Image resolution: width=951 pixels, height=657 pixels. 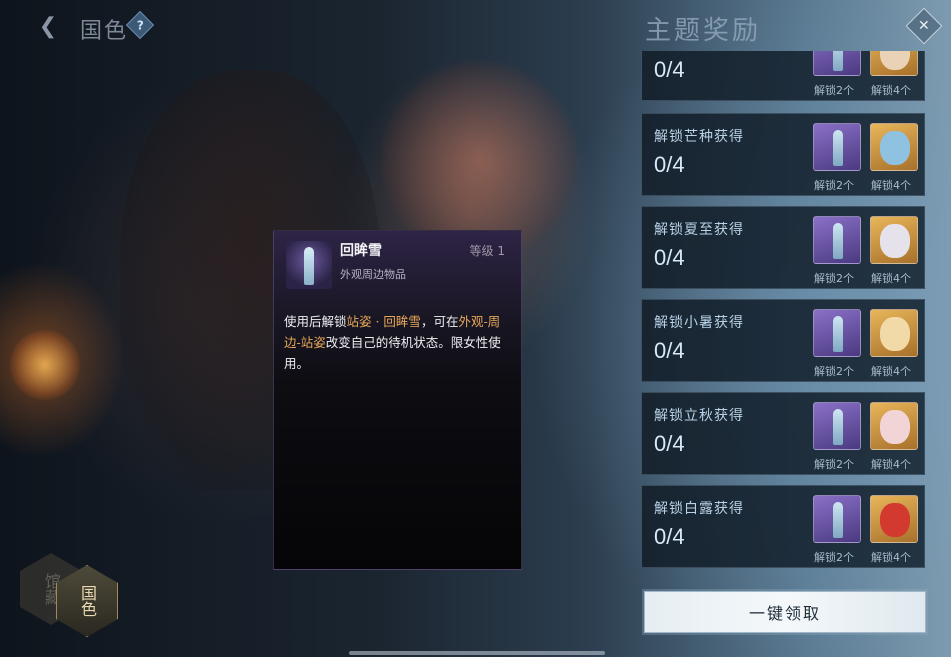 What do you see at coordinates (783, 526) in the screenshot?
I see `reward-card: 解锁白露获得 0/4 解锁2个 解锁4个` at bounding box center [783, 526].